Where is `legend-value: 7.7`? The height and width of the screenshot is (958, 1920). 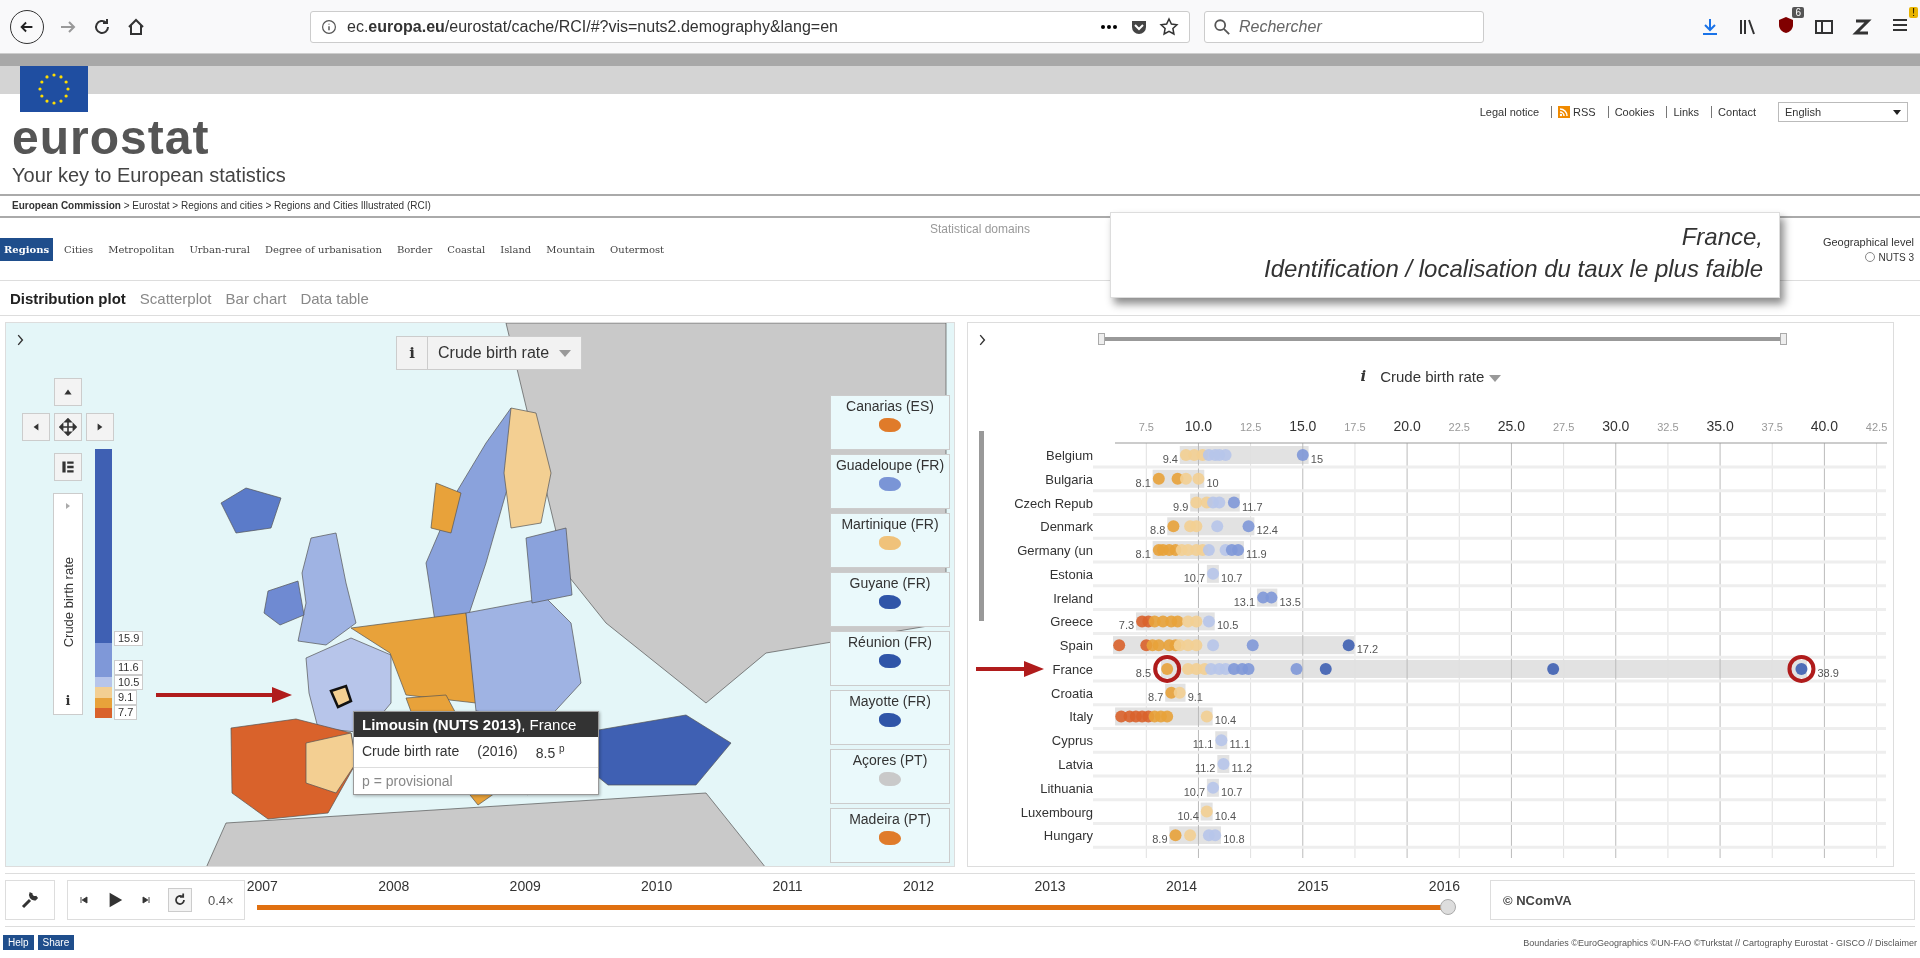 legend-value: 7.7 is located at coordinates (126, 712).